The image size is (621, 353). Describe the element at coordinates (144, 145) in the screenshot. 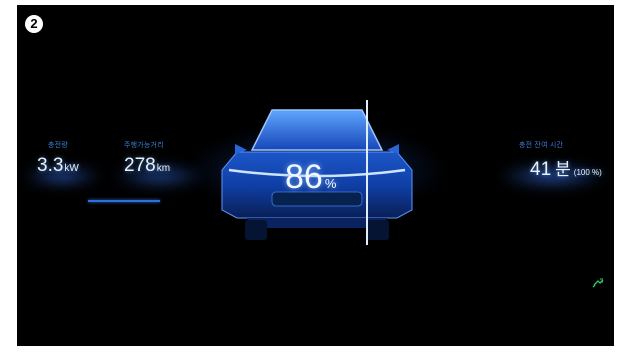

I see `driving-range-label: 주행가능거리` at that location.